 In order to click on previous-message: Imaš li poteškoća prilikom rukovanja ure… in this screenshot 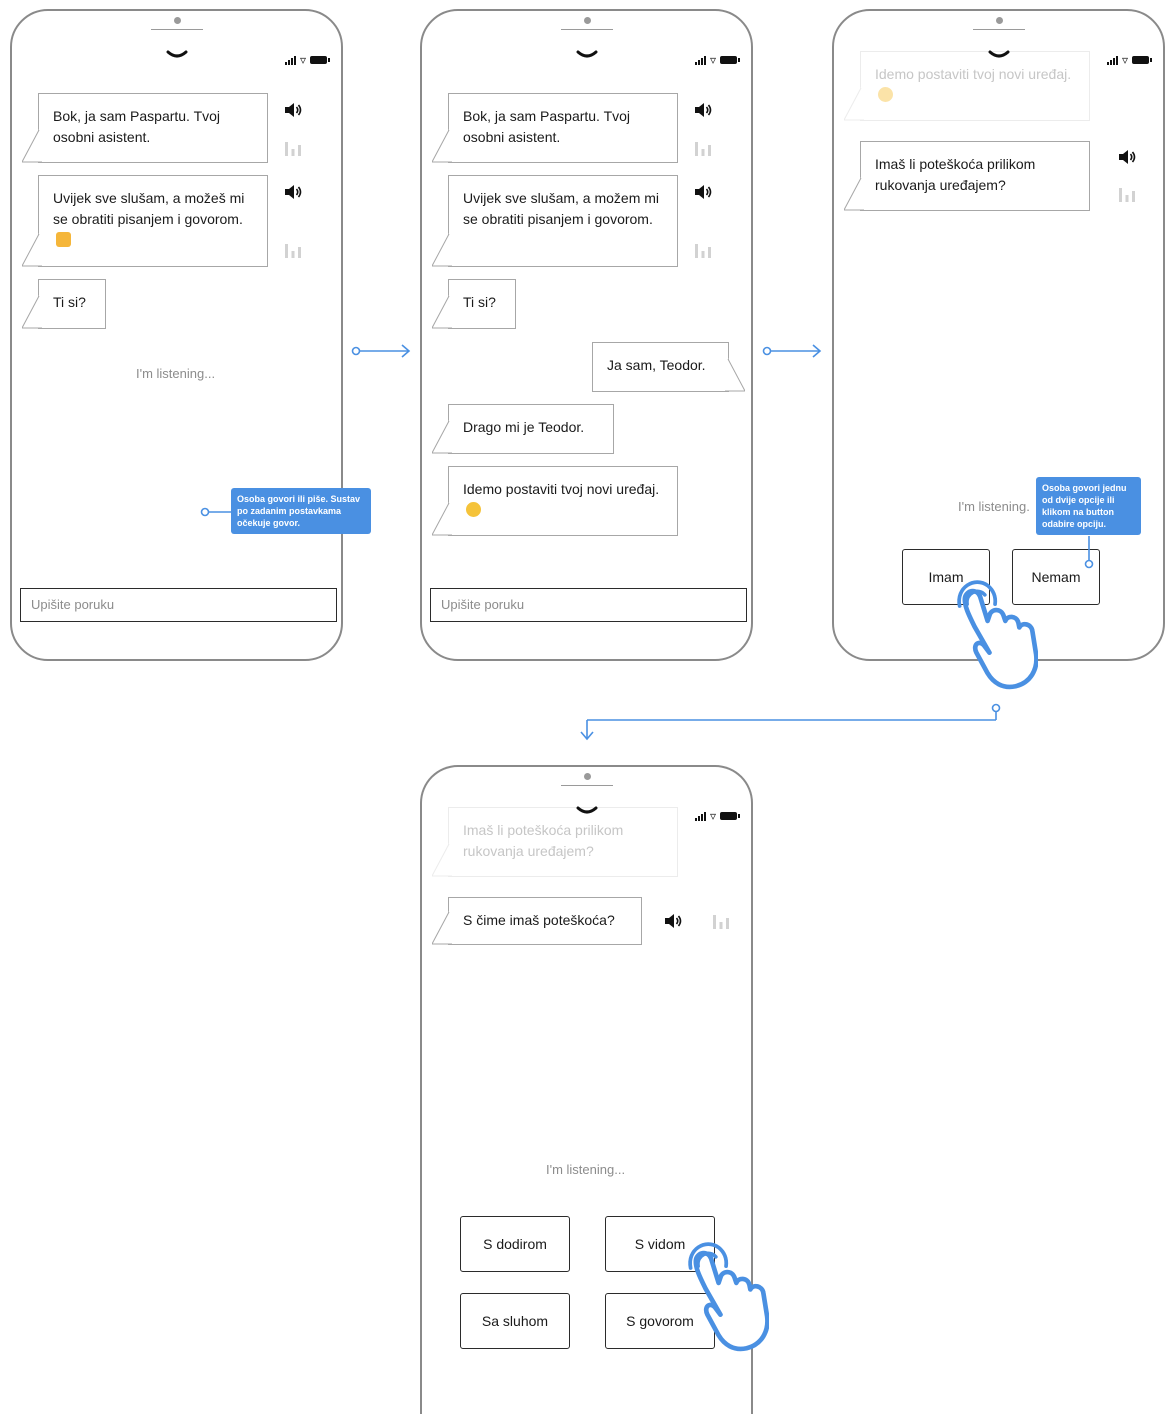, I will do `click(555, 842)`.